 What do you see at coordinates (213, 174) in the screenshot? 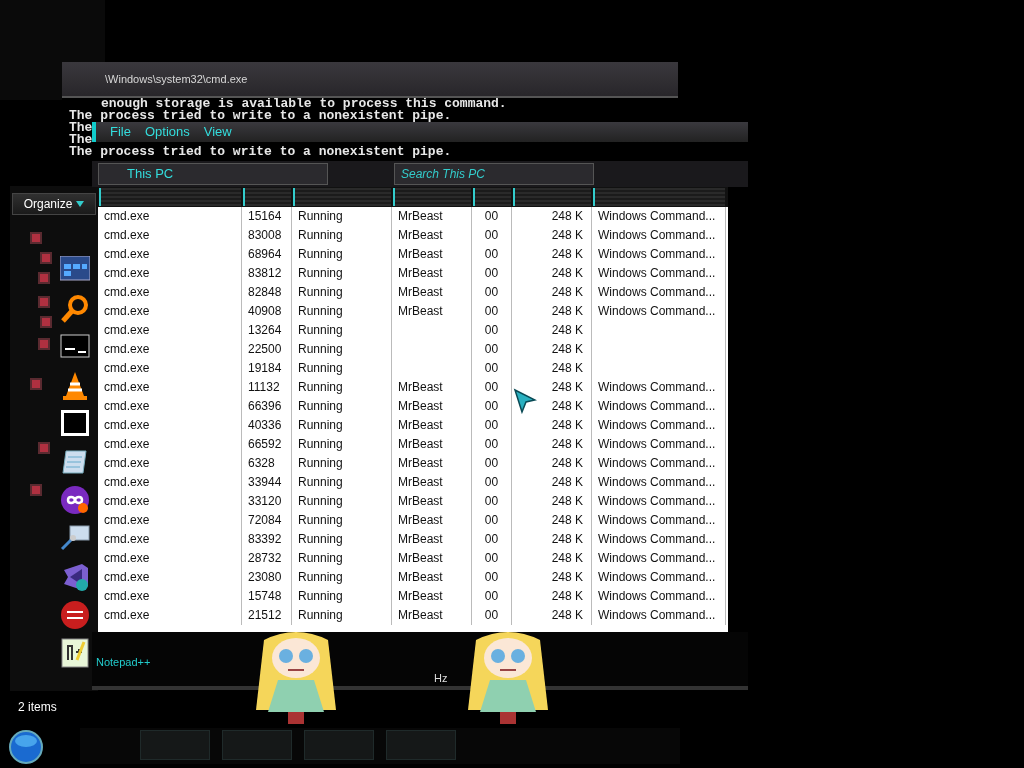
I see `address-bar: This PC` at bounding box center [213, 174].